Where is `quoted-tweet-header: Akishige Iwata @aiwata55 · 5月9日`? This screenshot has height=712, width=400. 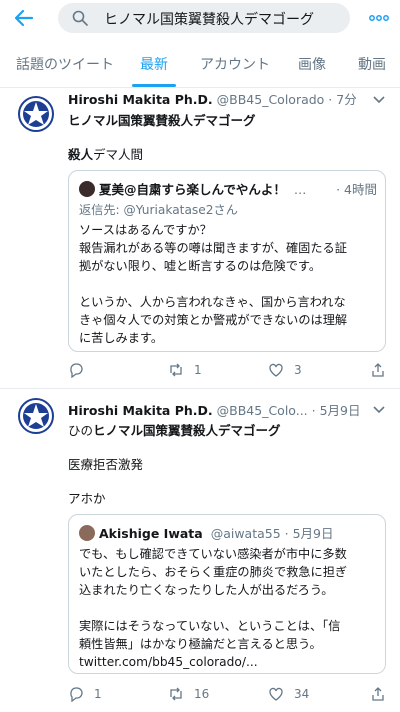
quoted-tweet-header: Akishige Iwata @aiwata55 · 5月9日 is located at coordinates (206, 532).